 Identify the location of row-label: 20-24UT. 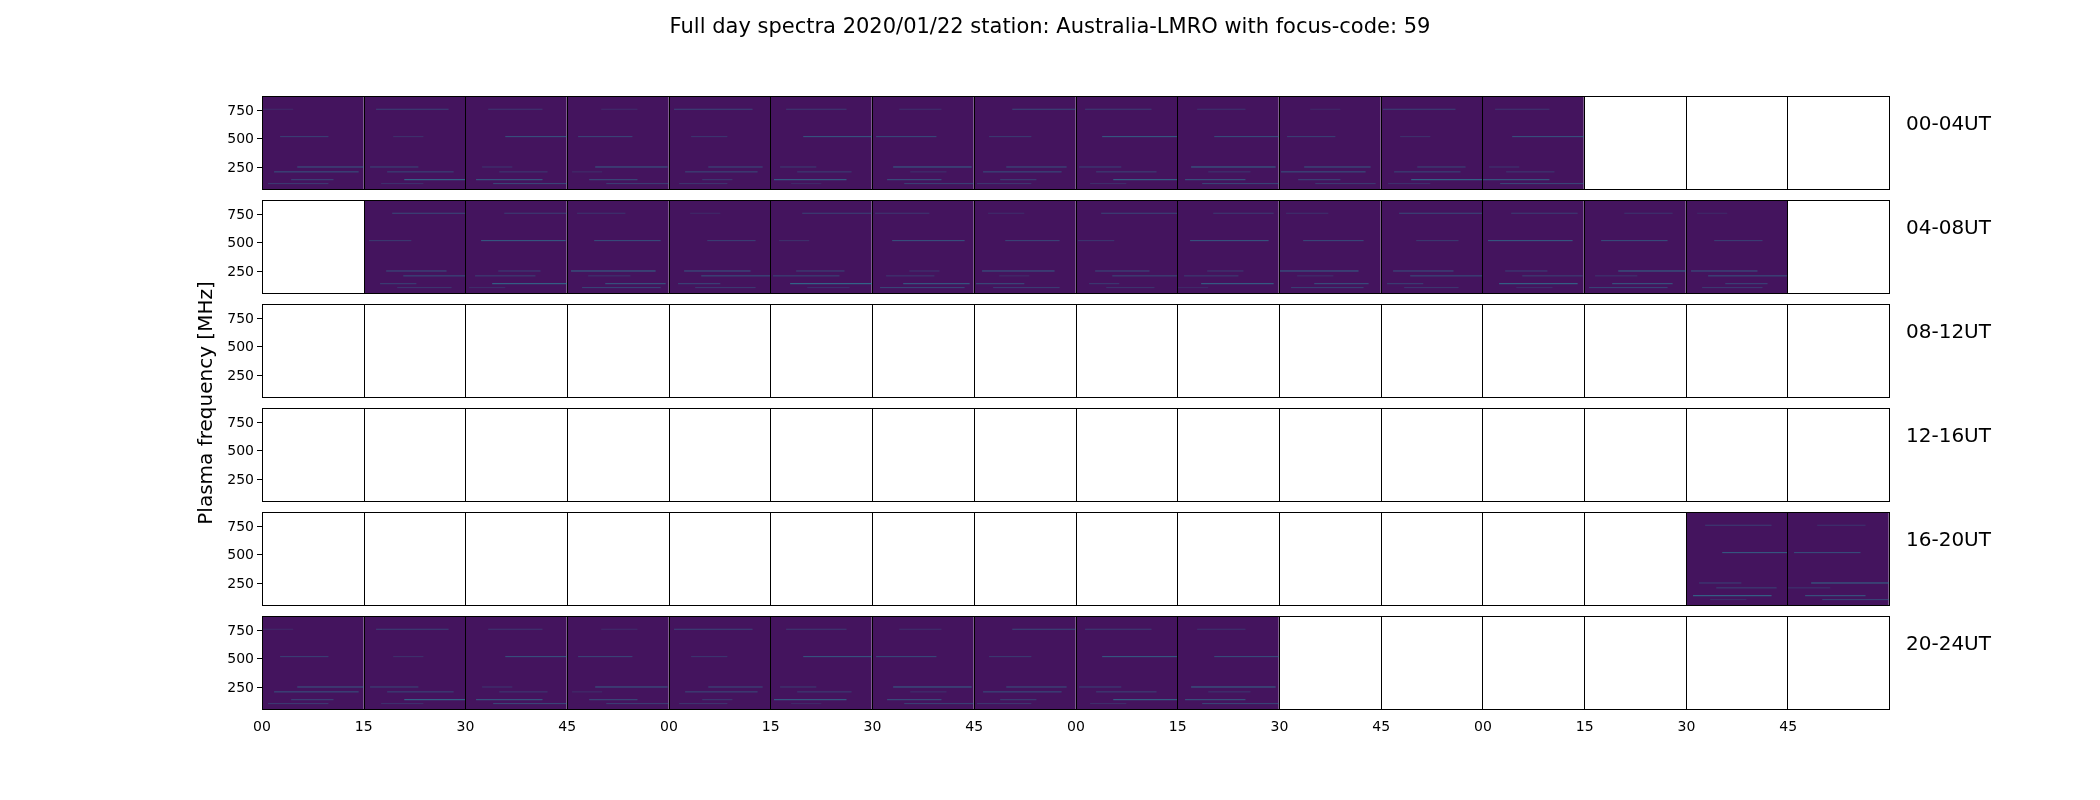
(1948, 643).